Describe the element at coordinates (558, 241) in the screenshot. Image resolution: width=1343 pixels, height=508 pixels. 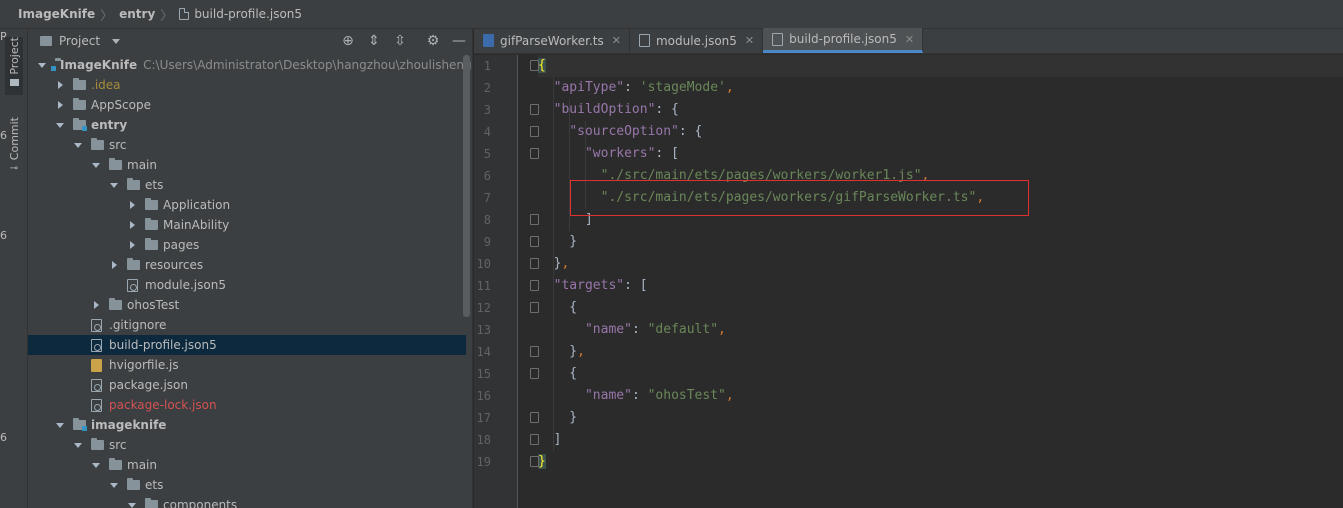
I see `code-line-9: }` at that location.